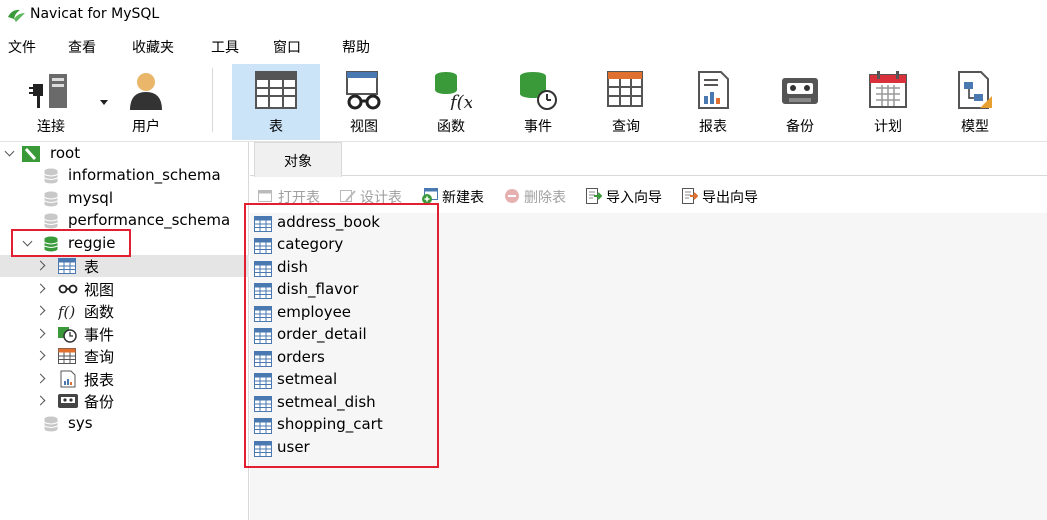 The width and height of the screenshot is (1047, 520). I want to click on delete-table-button: 删除表, so click(543, 197).